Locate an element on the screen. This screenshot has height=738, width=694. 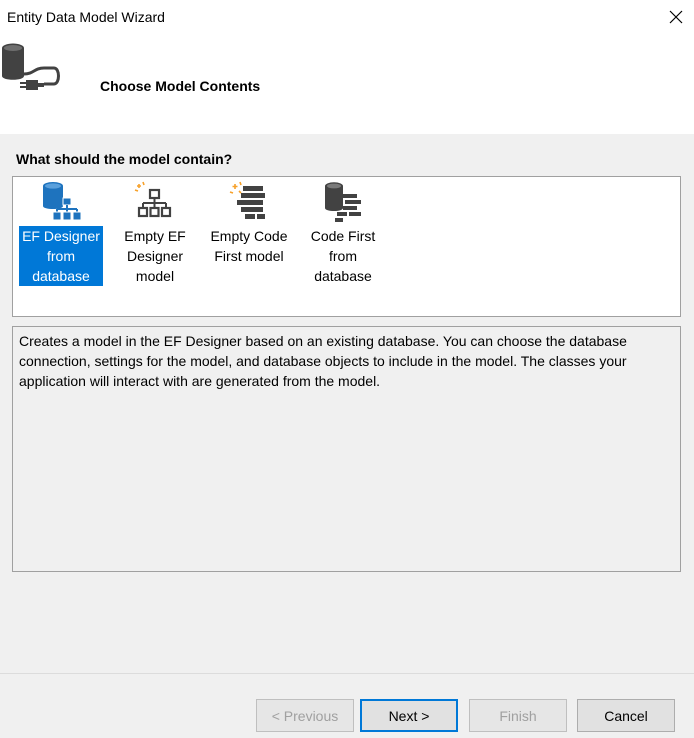
empty-ef-designer-model-icon is located at coordinates (153, 199).